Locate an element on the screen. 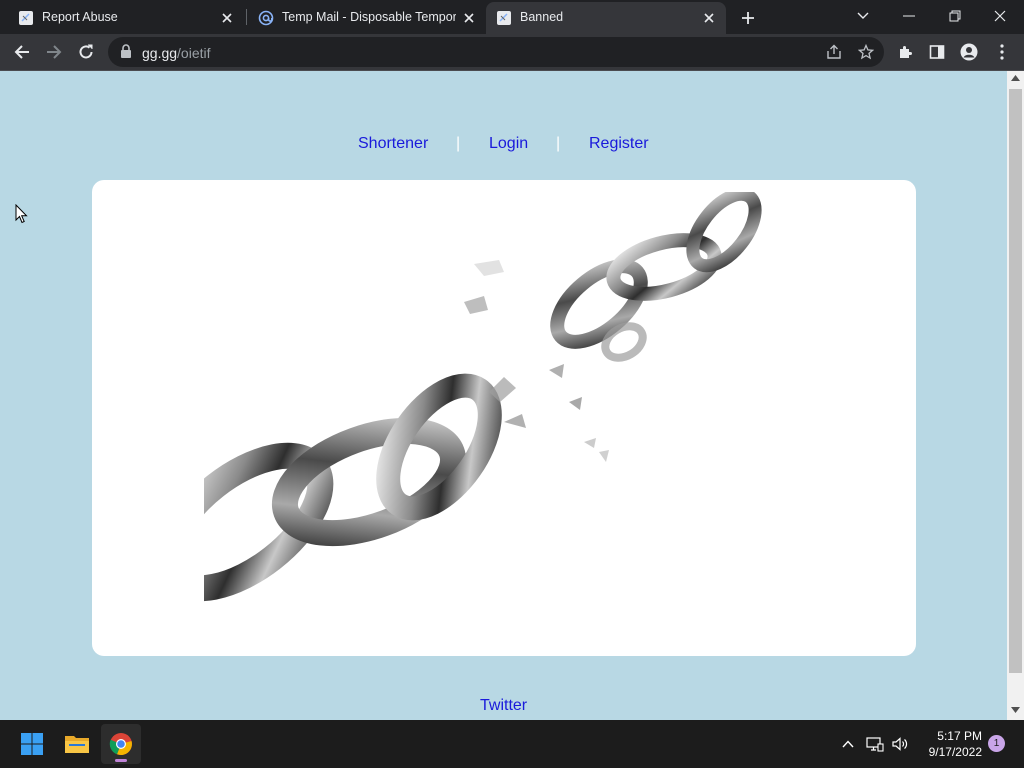 This screenshot has height=768, width=1024. tab-title: Banned is located at coordinates (542, 17).